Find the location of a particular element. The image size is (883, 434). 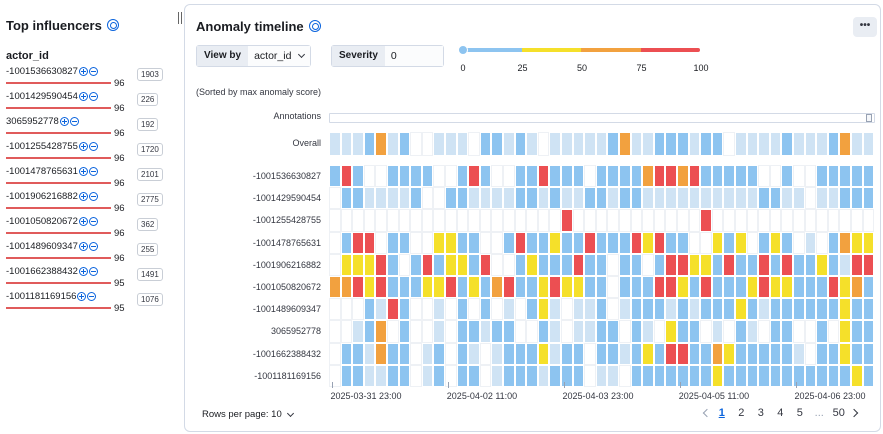

page-link: 50 is located at coordinates (839, 413).